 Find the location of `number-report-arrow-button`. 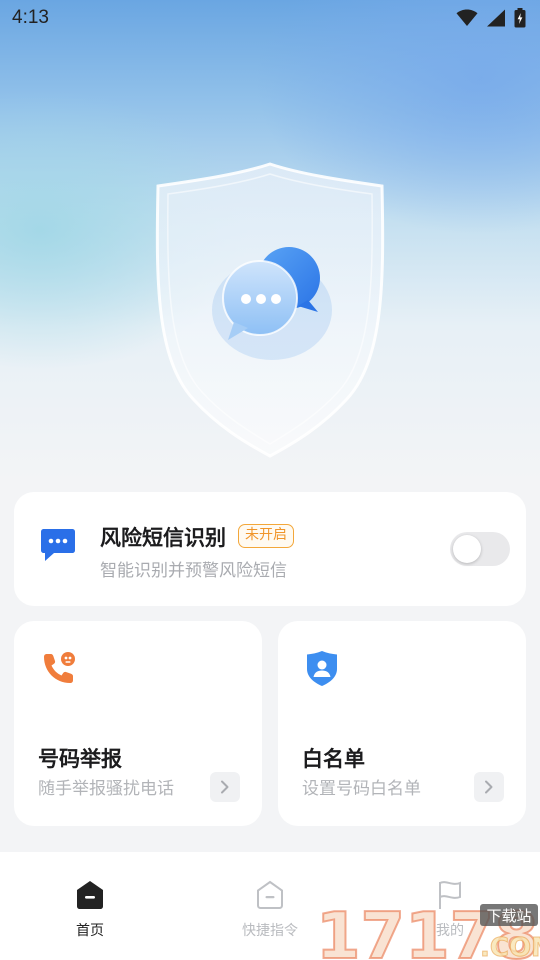

number-report-arrow-button is located at coordinates (225, 787).